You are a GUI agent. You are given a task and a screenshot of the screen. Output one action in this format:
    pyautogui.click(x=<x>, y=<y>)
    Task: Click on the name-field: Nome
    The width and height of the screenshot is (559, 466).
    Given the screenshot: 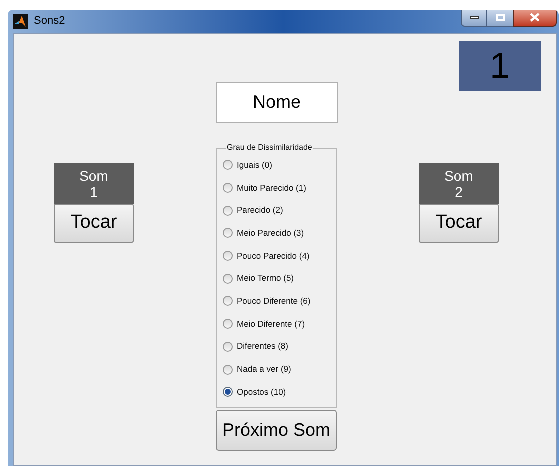 What is the action you would take?
    pyautogui.click(x=277, y=102)
    